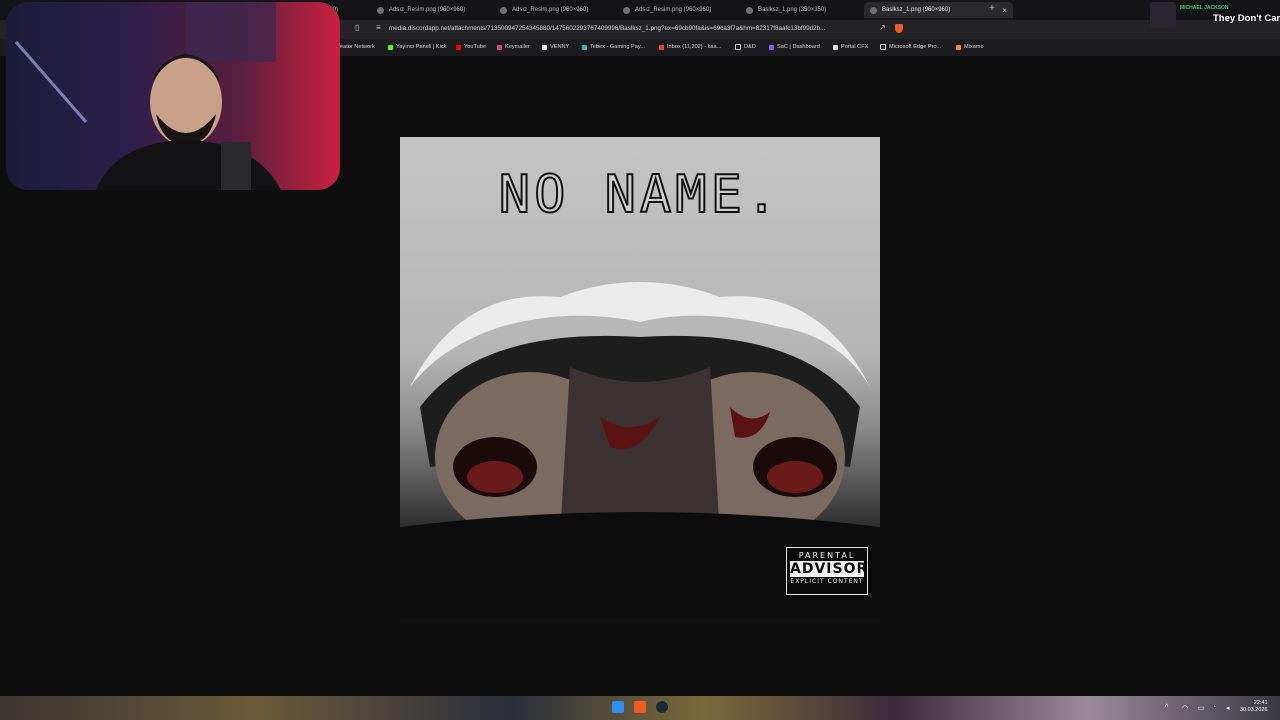  I want to click on bookmark-item: YouTube, so click(471, 47).